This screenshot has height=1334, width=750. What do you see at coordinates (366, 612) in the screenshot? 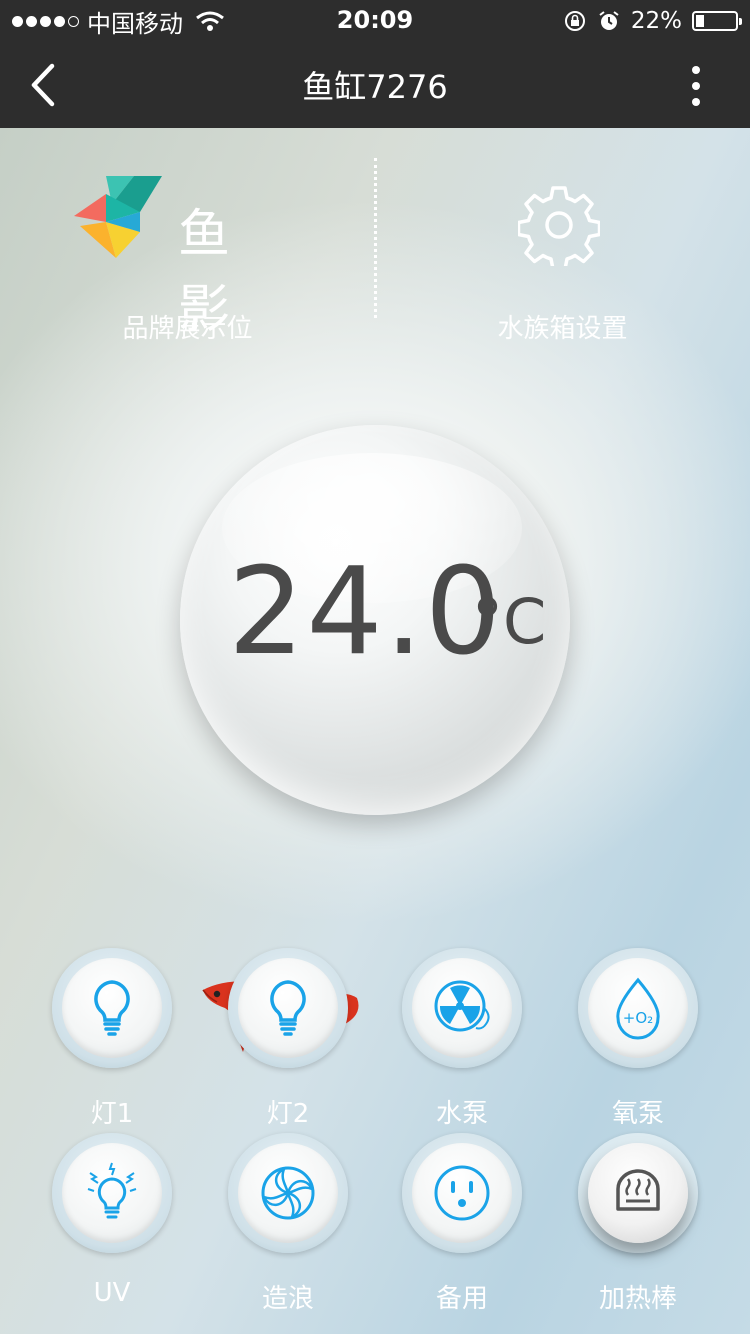
I see `temperature-value: 24.0` at bounding box center [366, 612].